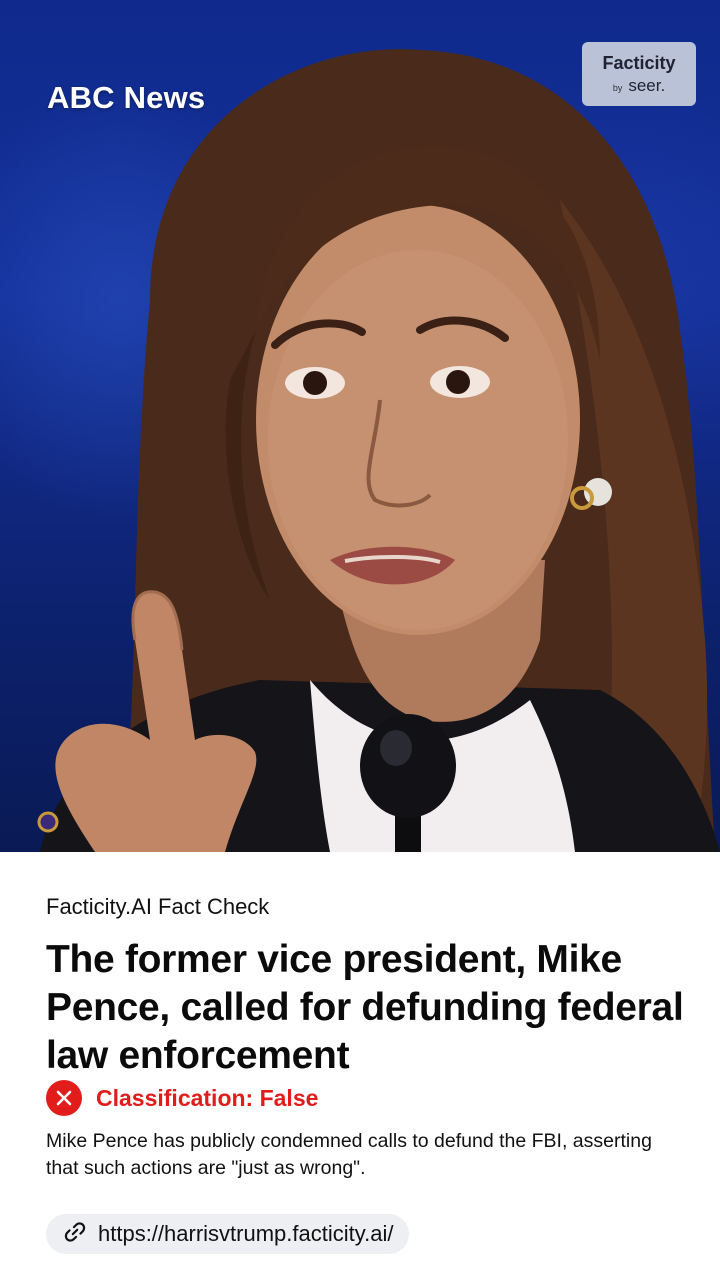  What do you see at coordinates (617, 88) in the screenshot?
I see `watermark-by: by` at bounding box center [617, 88].